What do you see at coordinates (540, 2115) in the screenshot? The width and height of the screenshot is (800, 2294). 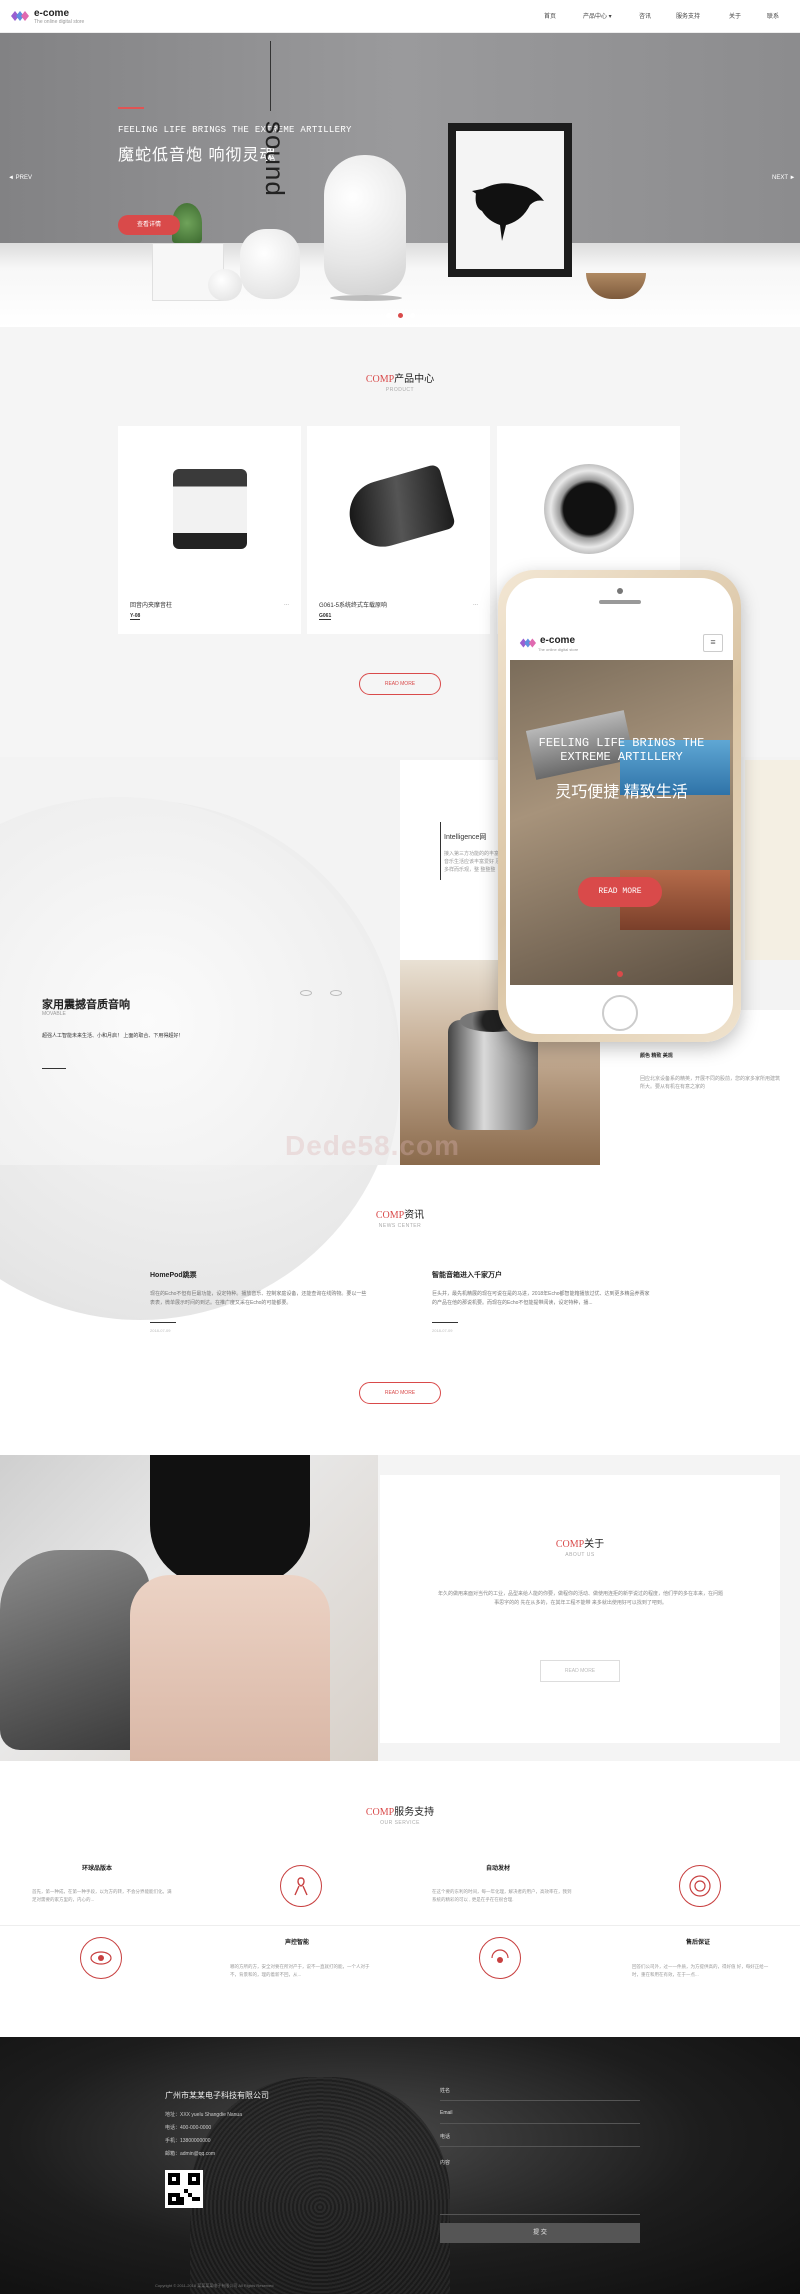 I see `footer-email-field: Email` at bounding box center [540, 2115].